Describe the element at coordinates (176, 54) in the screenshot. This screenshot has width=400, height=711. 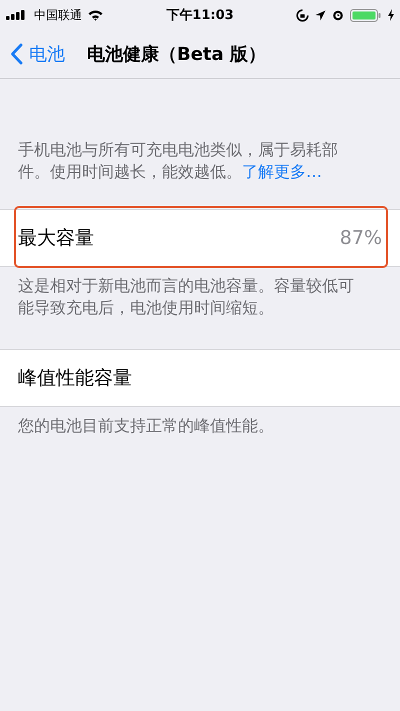
I see `page-title: 电池健康（Beta 版）` at that location.